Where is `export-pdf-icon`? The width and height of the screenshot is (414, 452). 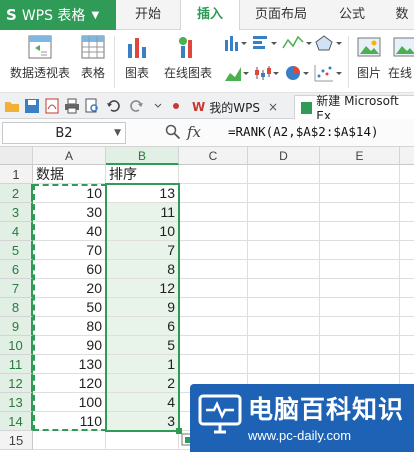 export-pdf-icon is located at coordinates (52, 106).